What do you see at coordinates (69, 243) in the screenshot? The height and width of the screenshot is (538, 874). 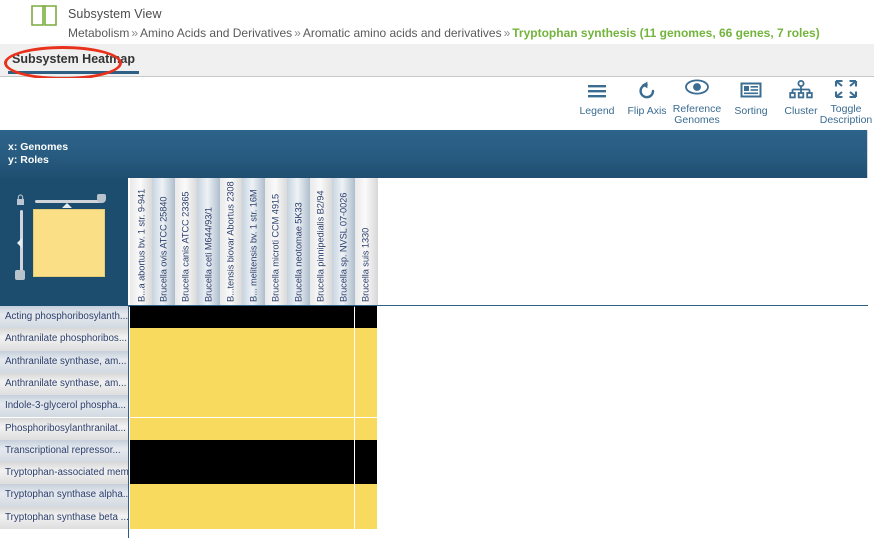 I see `minimap-selection-box` at bounding box center [69, 243].